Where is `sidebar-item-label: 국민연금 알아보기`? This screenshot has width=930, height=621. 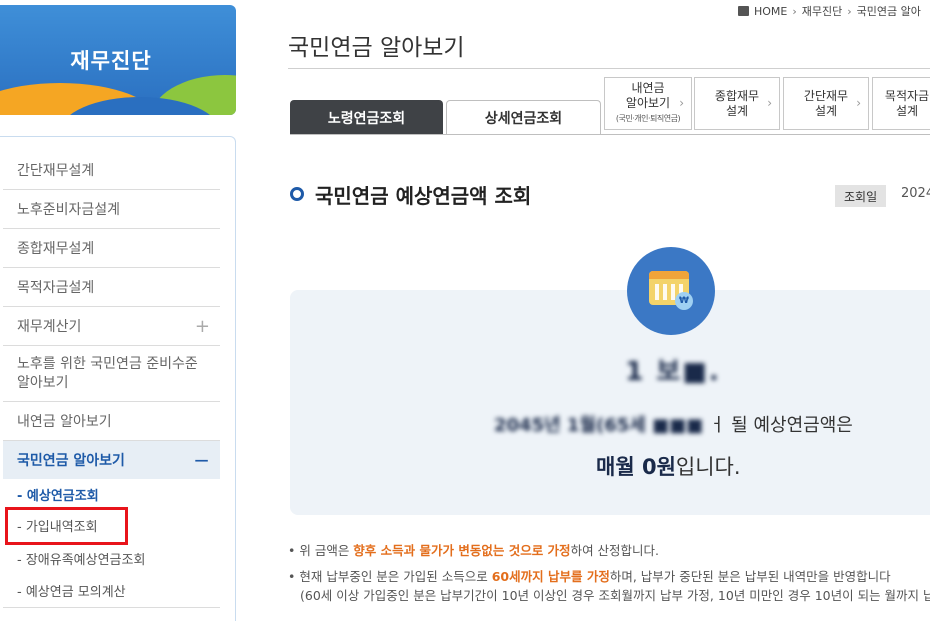
sidebar-item-label: 국민연금 알아보기 is located at coordinates (71, 461).